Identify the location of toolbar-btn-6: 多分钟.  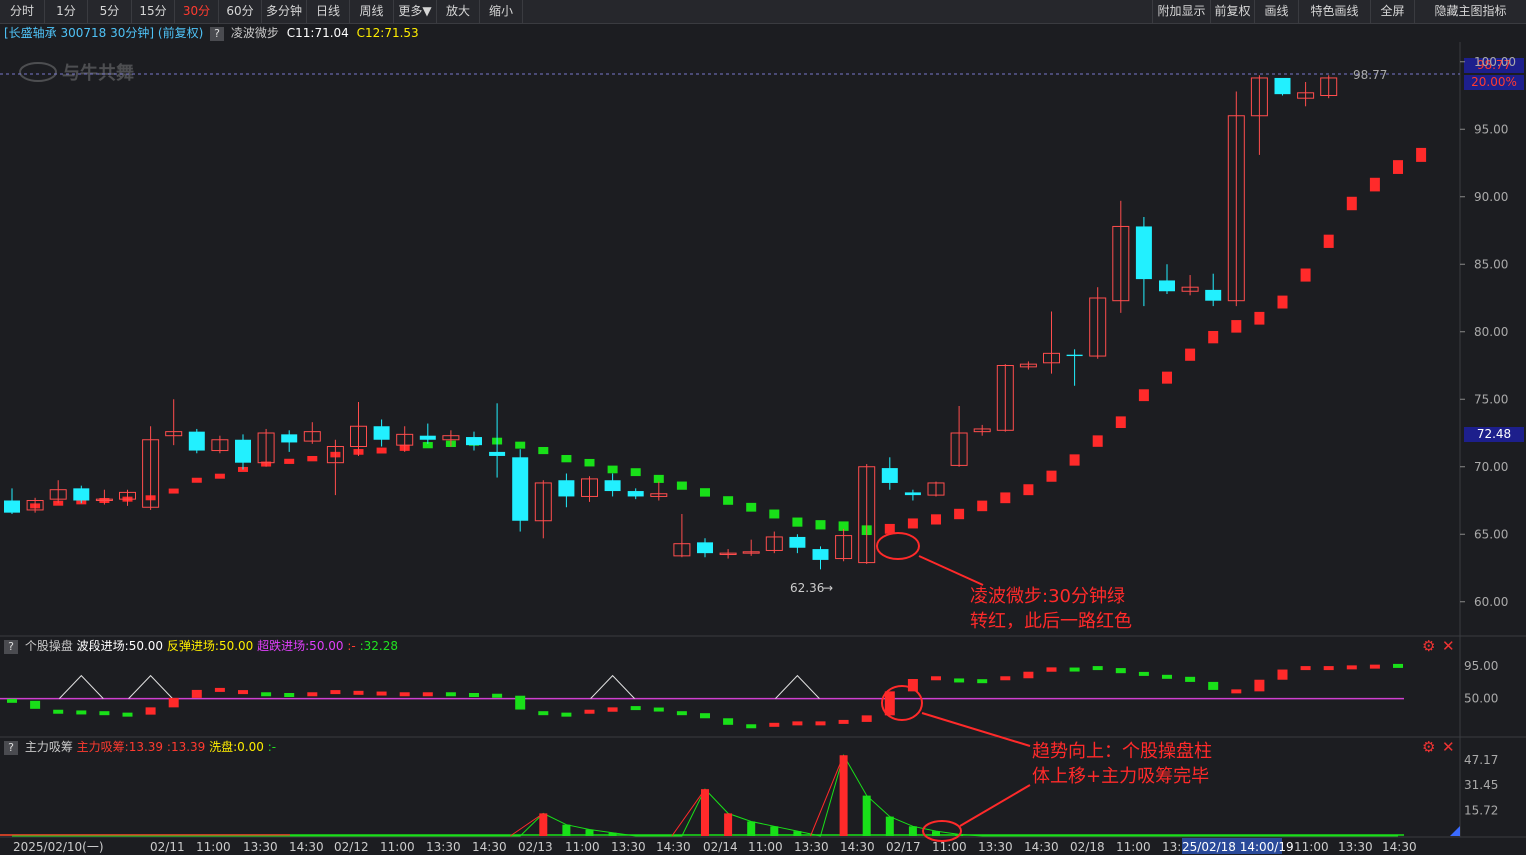
(284, 11).